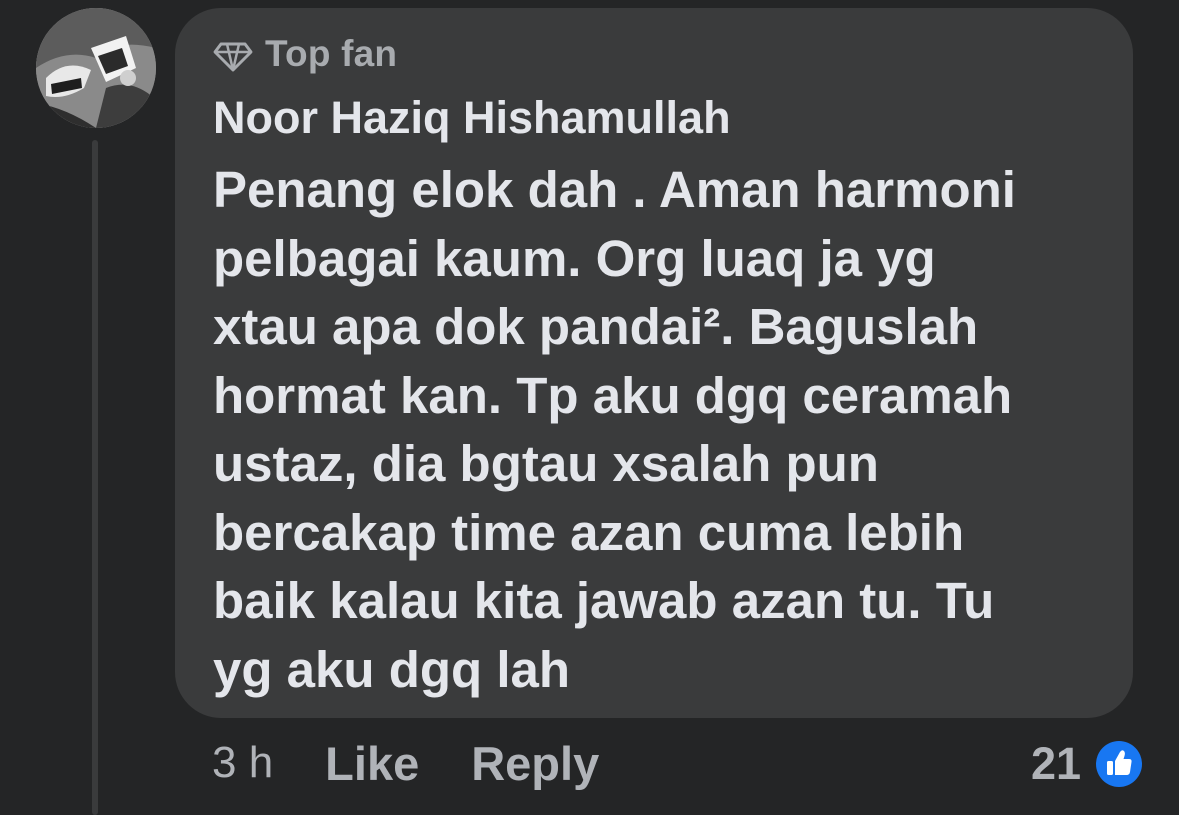  Describe the element at coordinates (95, 477) in the screenshot. I see `thread-connector-line` at that location.